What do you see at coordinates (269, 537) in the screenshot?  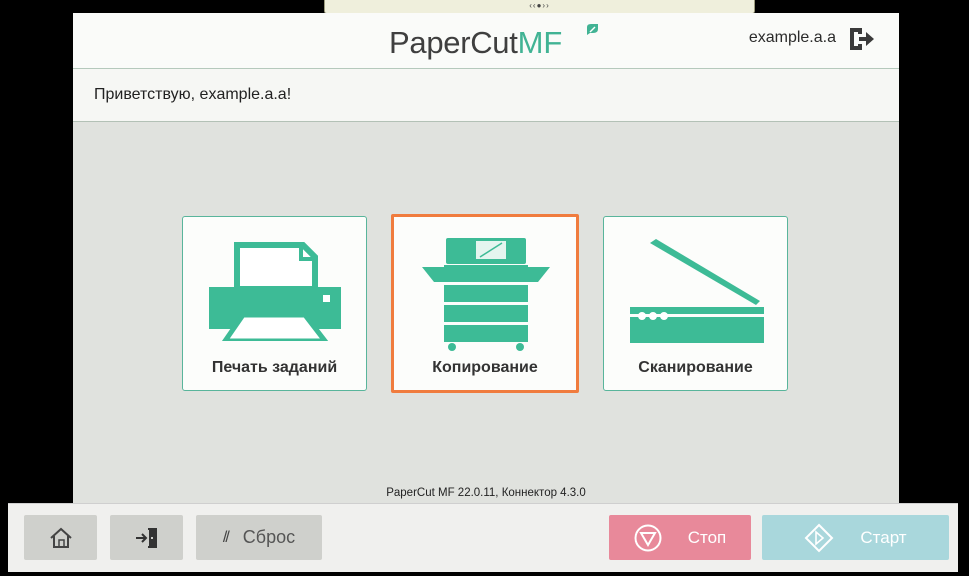 I see `reset-label: Сброс` at bounding box center [269, 537].